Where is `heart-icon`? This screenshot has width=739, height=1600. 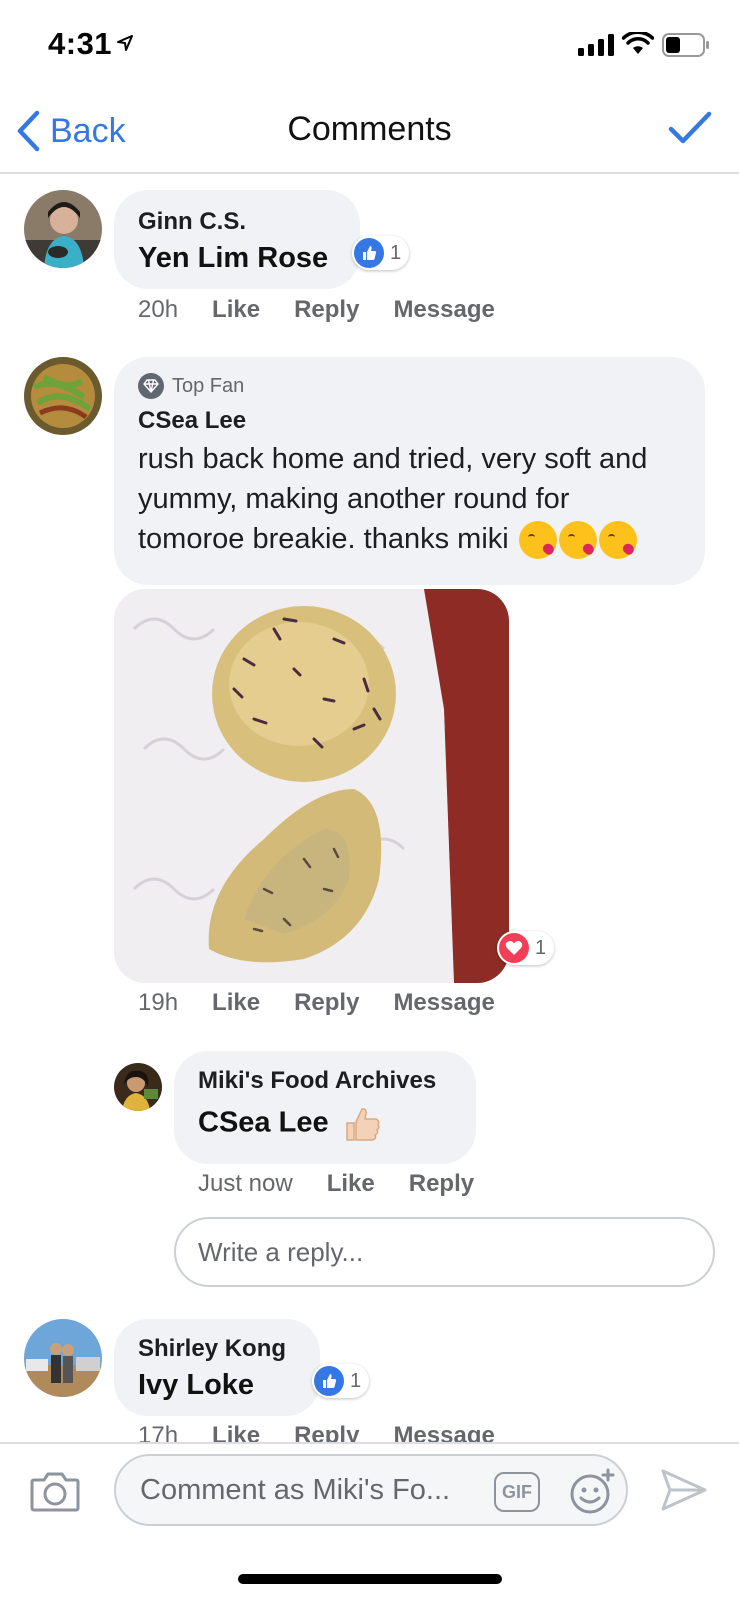 heart-icon is located at coordinates (514, 948).